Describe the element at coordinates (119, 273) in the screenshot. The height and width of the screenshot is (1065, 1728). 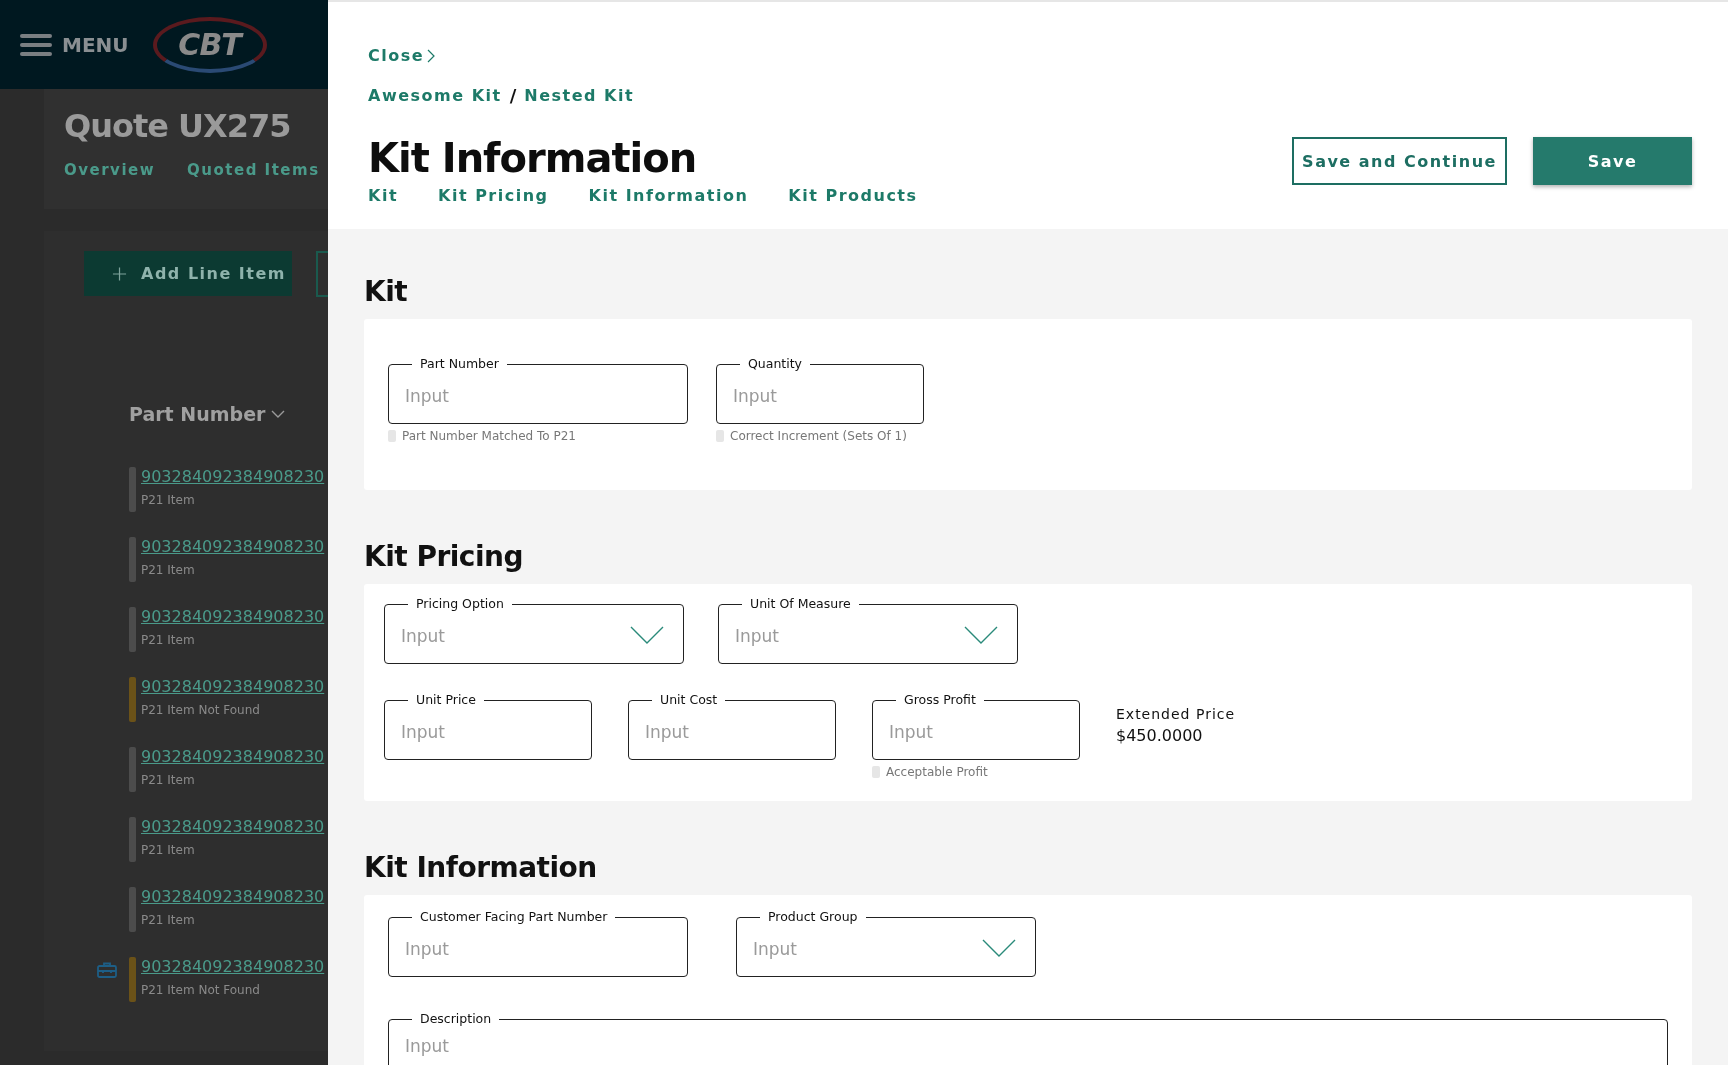
I see `plus-icon` at that location.